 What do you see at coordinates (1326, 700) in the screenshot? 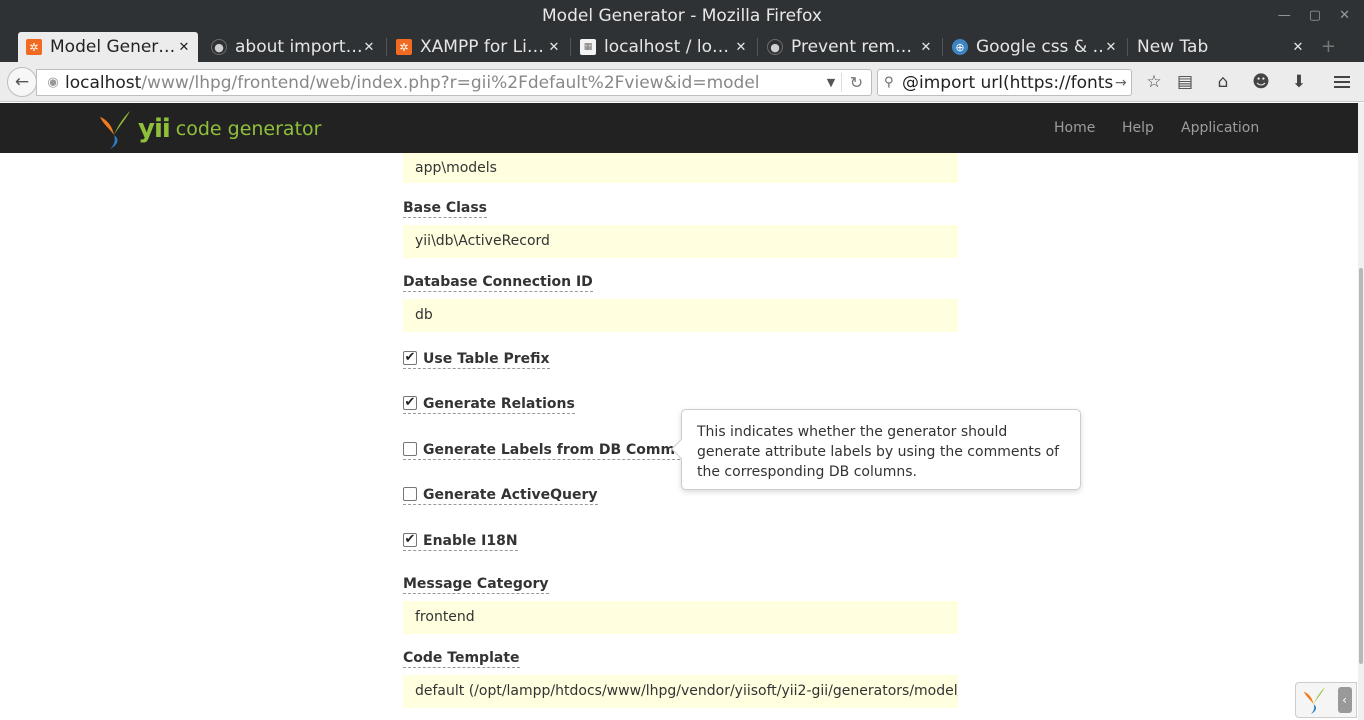
I see `yii-debug-toolbar: ‹` at bounding box center [1326, 700].